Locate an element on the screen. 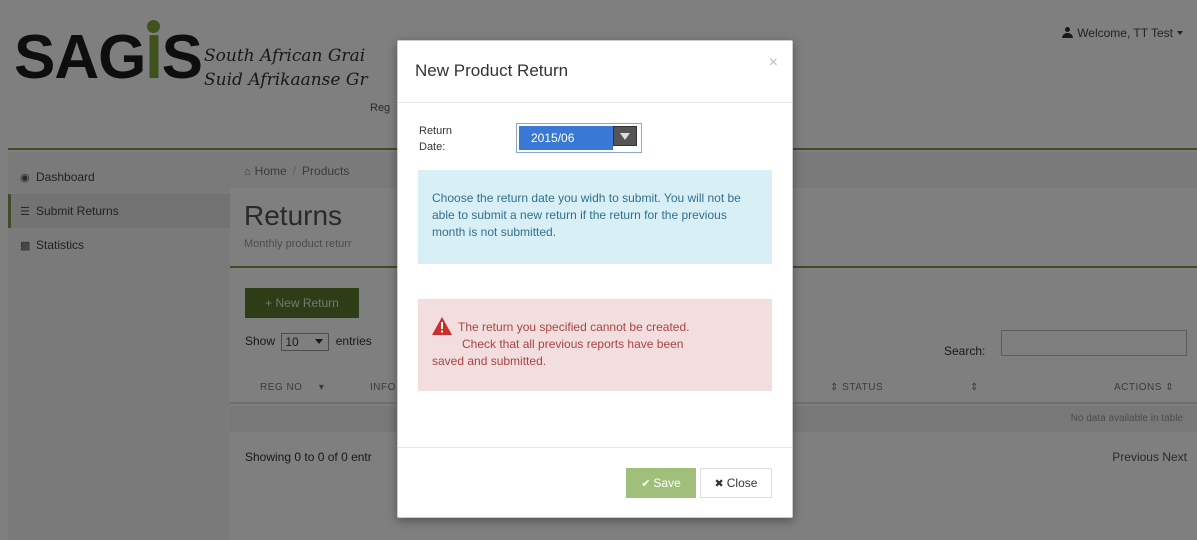 This screenshot has height=540, width=1197. close-button: ✖ Close is located at coordinates (736, 483).